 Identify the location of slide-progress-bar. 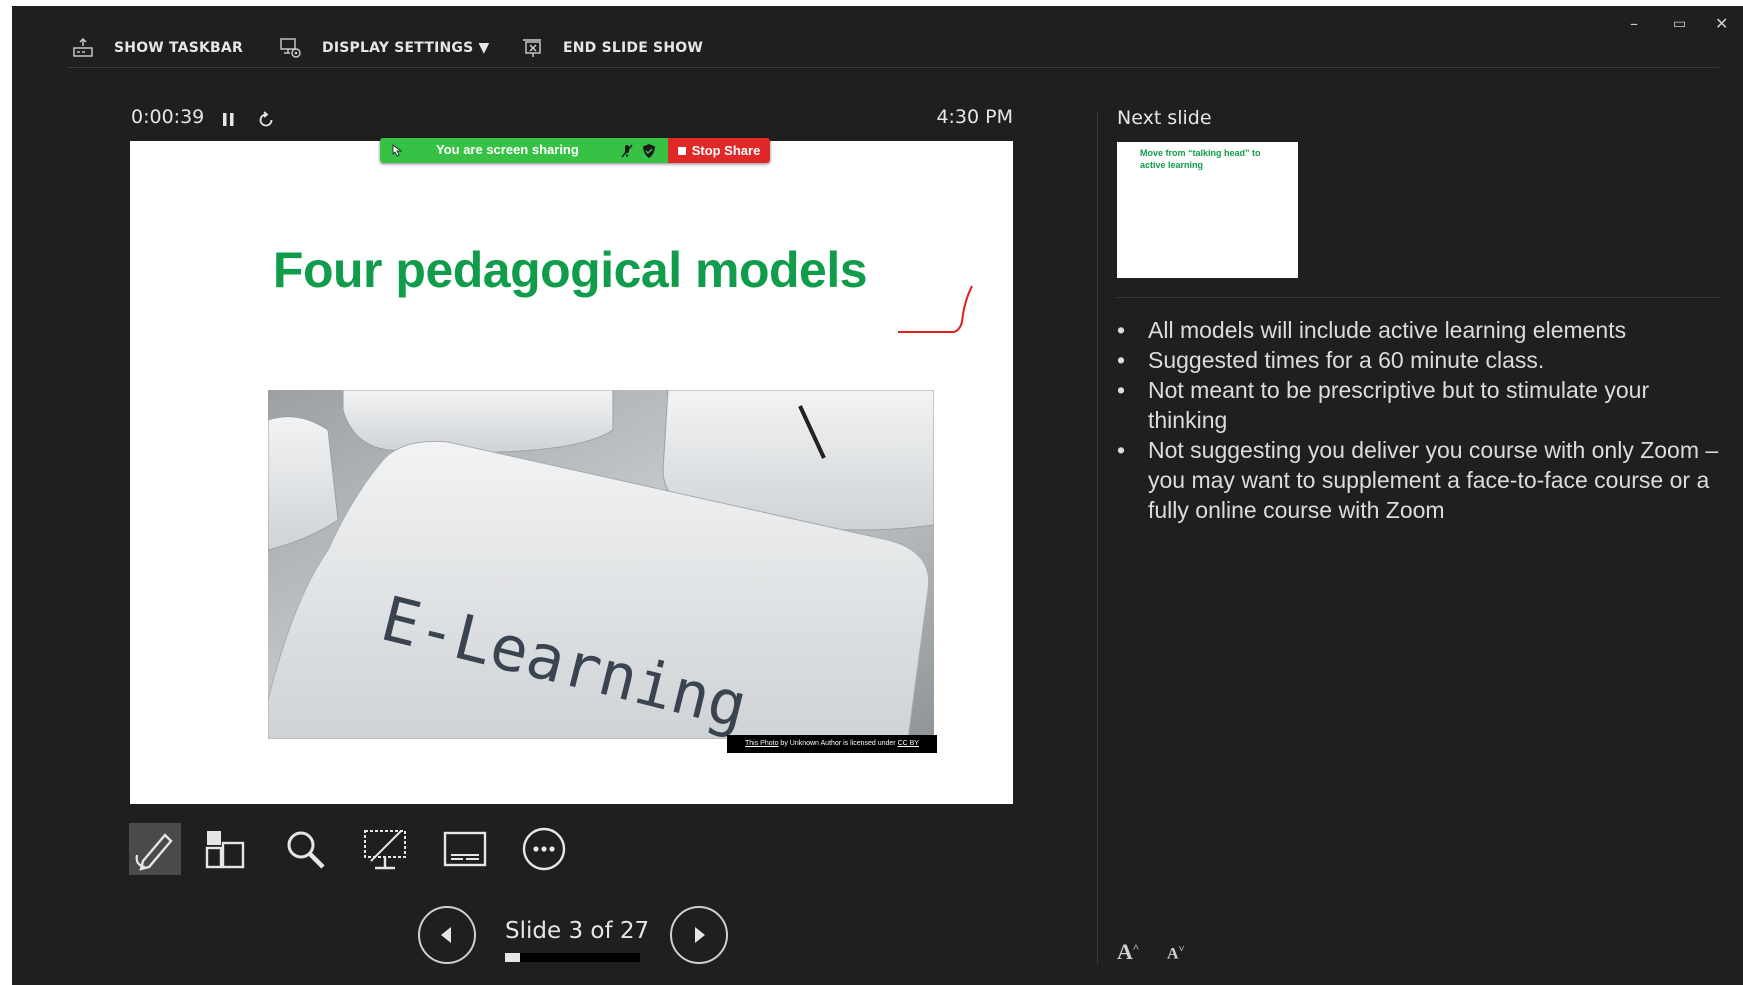
(572, 957).